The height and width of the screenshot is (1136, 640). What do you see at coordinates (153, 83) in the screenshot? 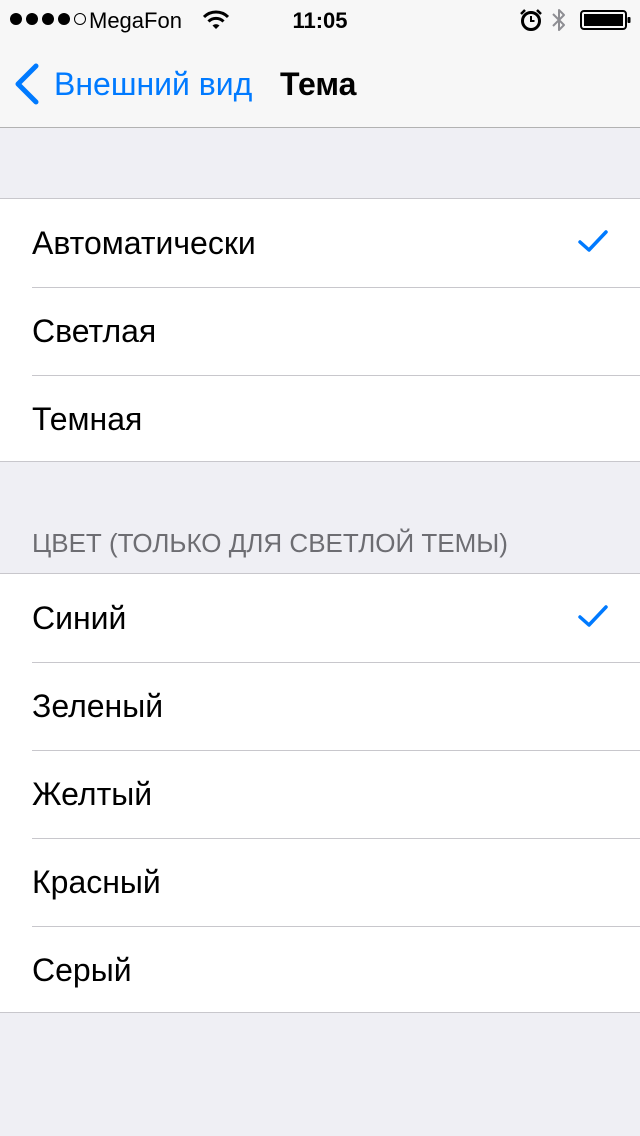
I see `back-button-label: Внешний вид` at bounding box center [153, 83].